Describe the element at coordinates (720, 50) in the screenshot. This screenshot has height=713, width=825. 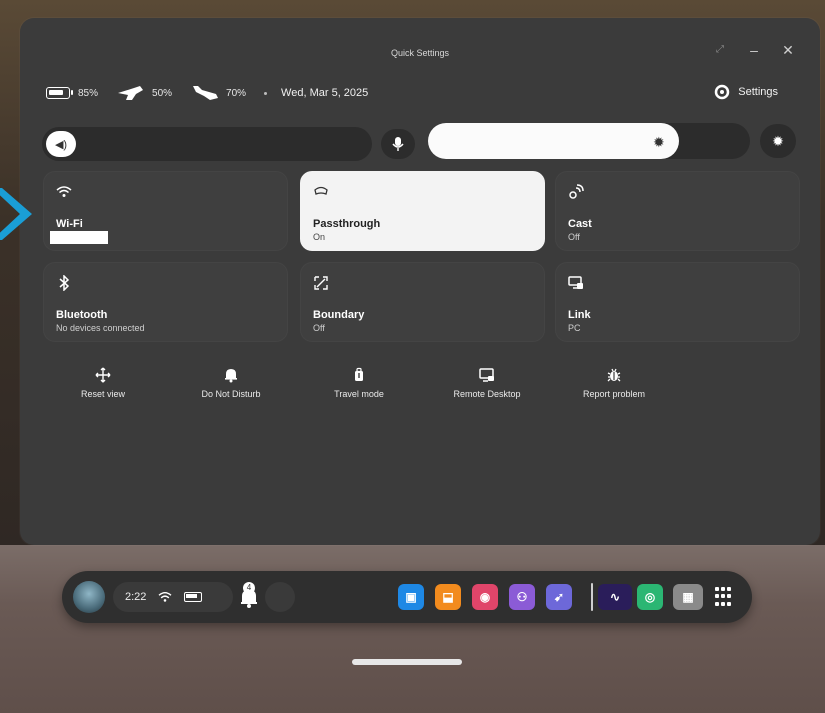
I see `expand-icon: ⤢` at that location.